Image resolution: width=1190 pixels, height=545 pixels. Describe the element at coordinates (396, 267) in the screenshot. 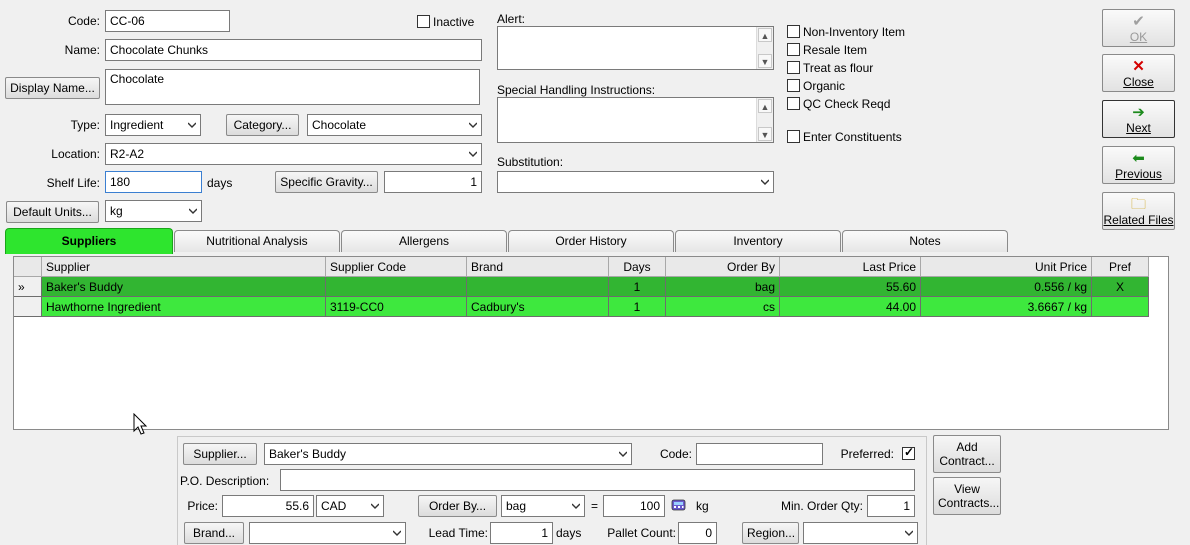

I see `column-header-supplier-code: Supplier Code` at that location.